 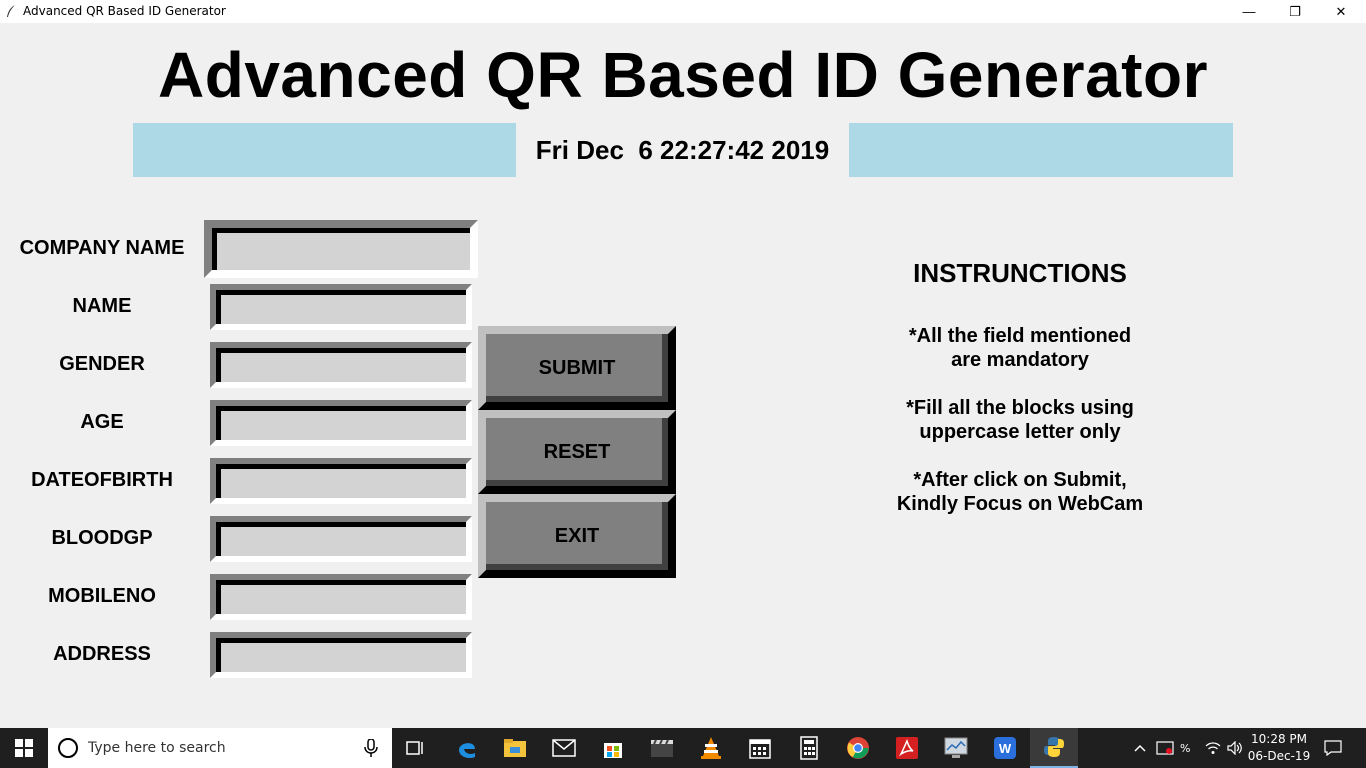 I want to click on company-name-label: COMPANY NAME, so click(x=102, y=248).